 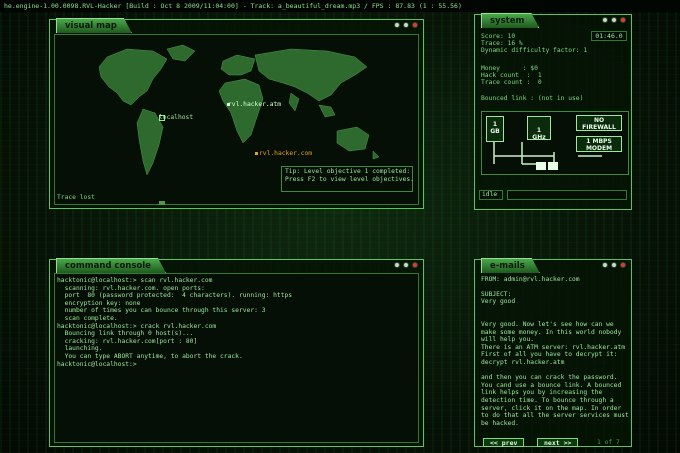 I want to click on modem-status: 1 MBPS MODEM, so click(x=599, y=144).